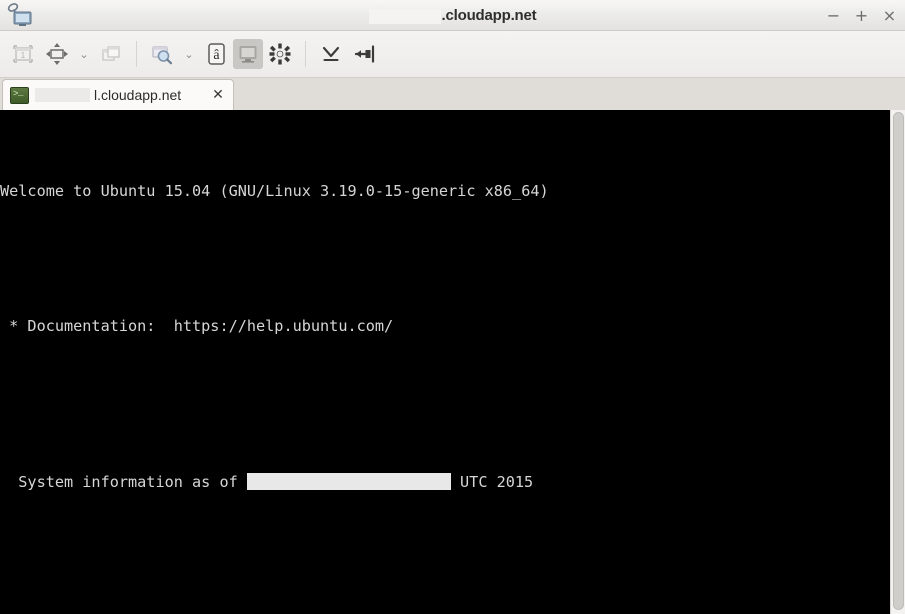 This screenshot has width=905, height=614. I want to click on tab-cloudapp-session: l.cloudapp.net ✕, so click(118, 94).